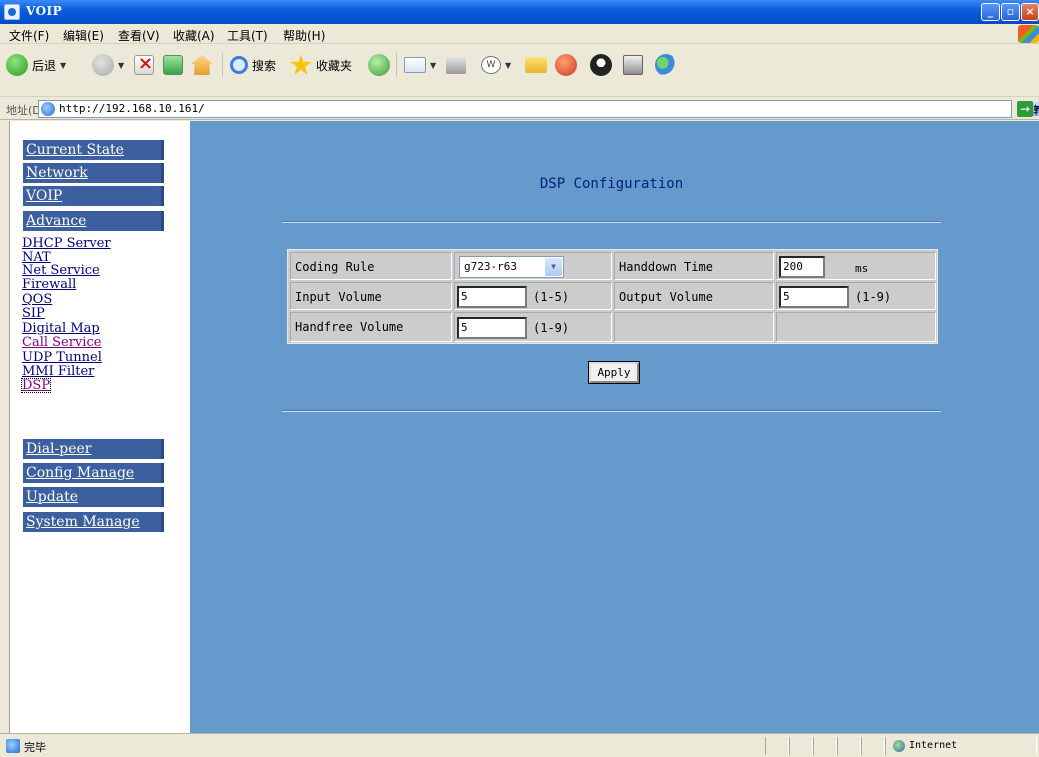  I want to click on nav-system-manage: System Manage, so click(93, 522).